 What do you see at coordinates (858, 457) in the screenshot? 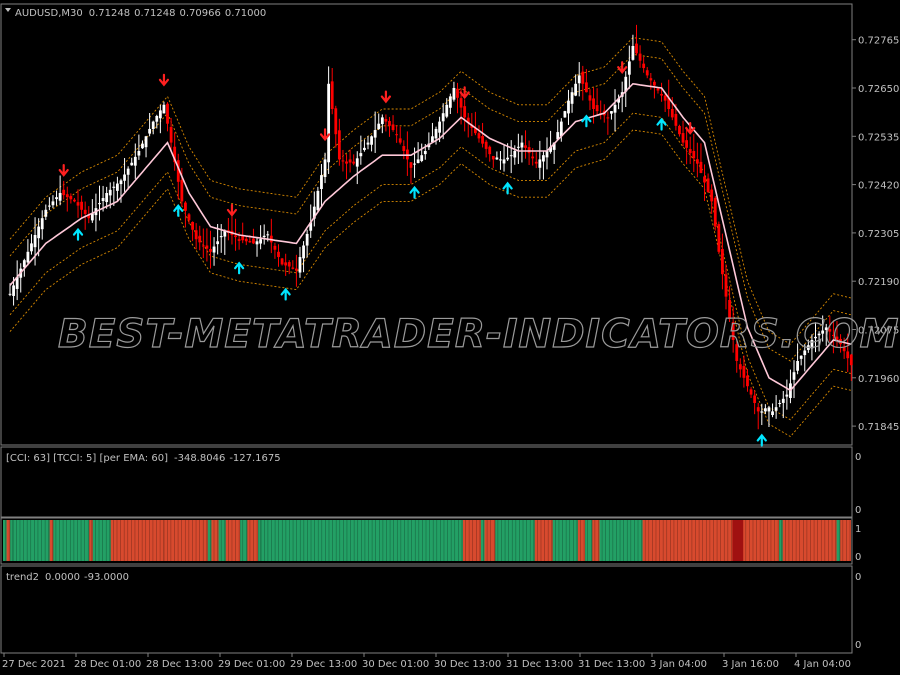
I see `cci-axis-top: 0` at bounding box center [858, 457].